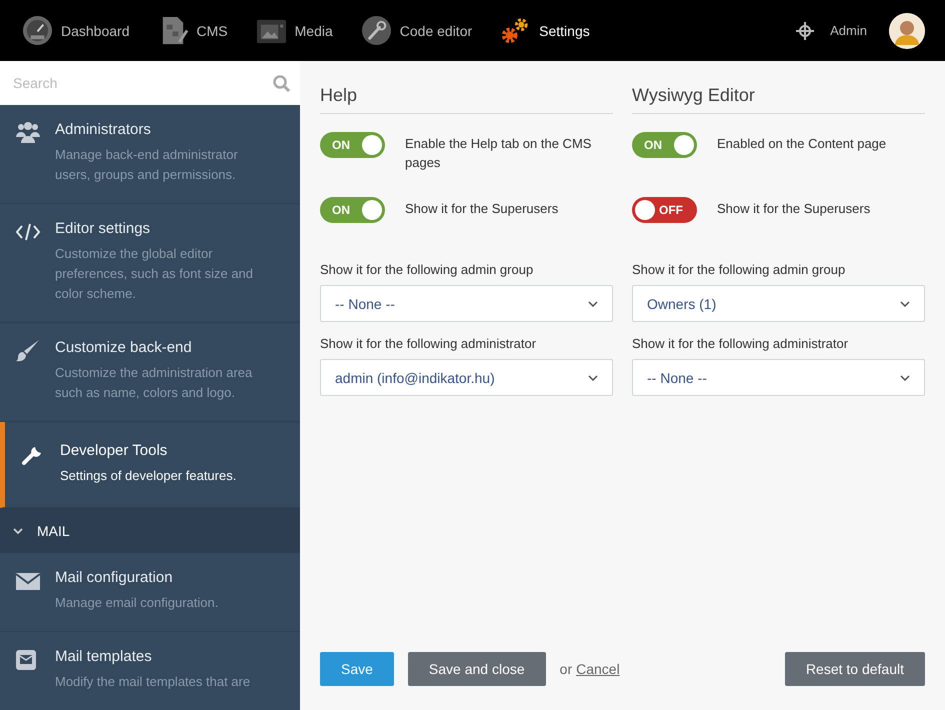  I want to click on item-title: Mail configuration, so click(114, 577).